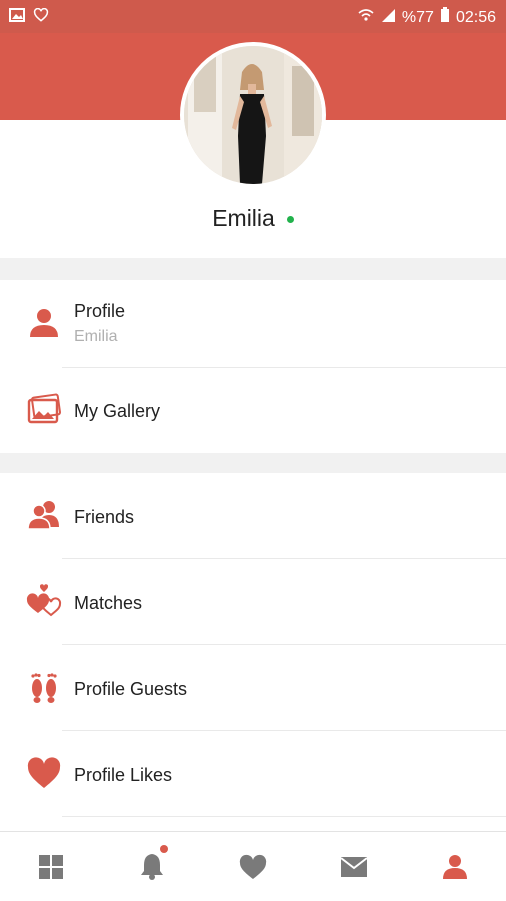 This screenshot has height=901, width=506. Describe the element at coordinates (253, 688) in the screenshot. I see `menu-item-profile-guests: Profile Guests` at that location.